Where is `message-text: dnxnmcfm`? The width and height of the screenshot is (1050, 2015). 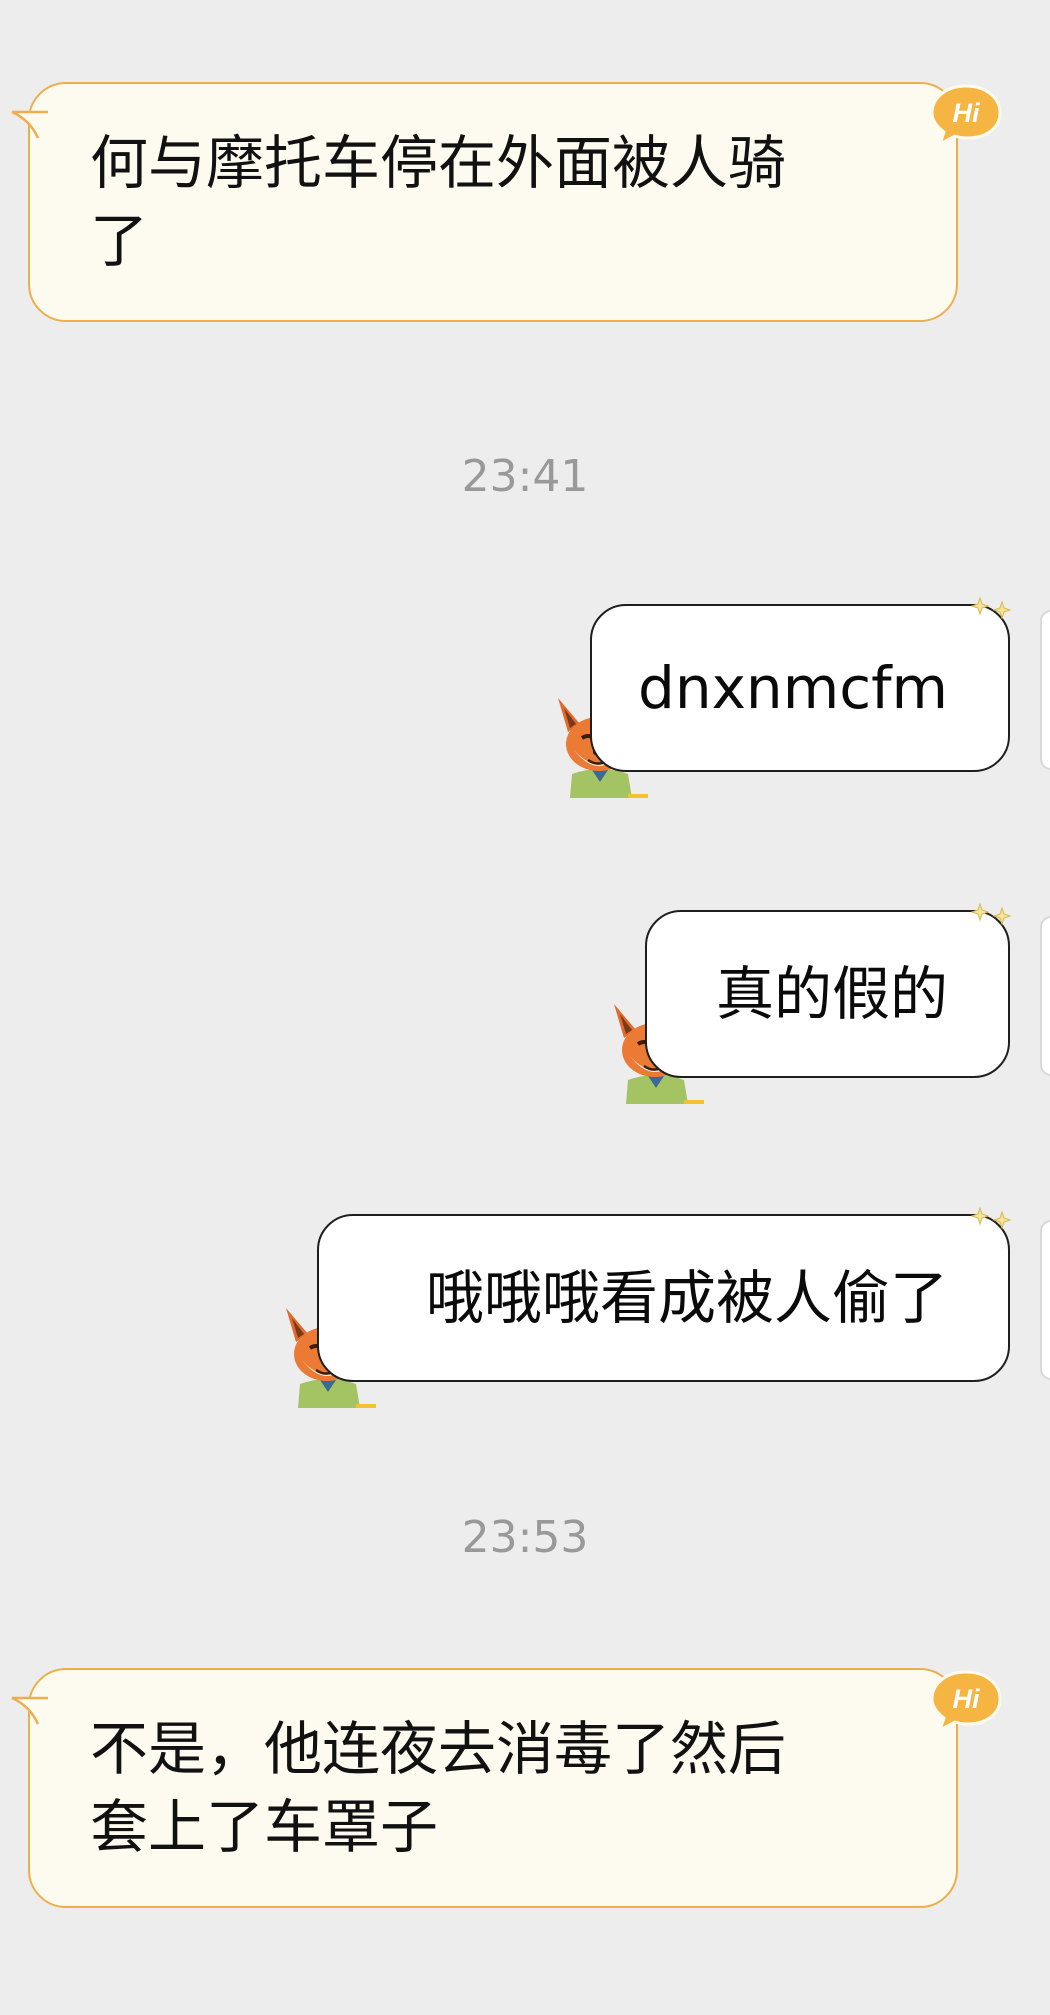 message-text: dnxnmcfm is located at coordinates (793, 688).